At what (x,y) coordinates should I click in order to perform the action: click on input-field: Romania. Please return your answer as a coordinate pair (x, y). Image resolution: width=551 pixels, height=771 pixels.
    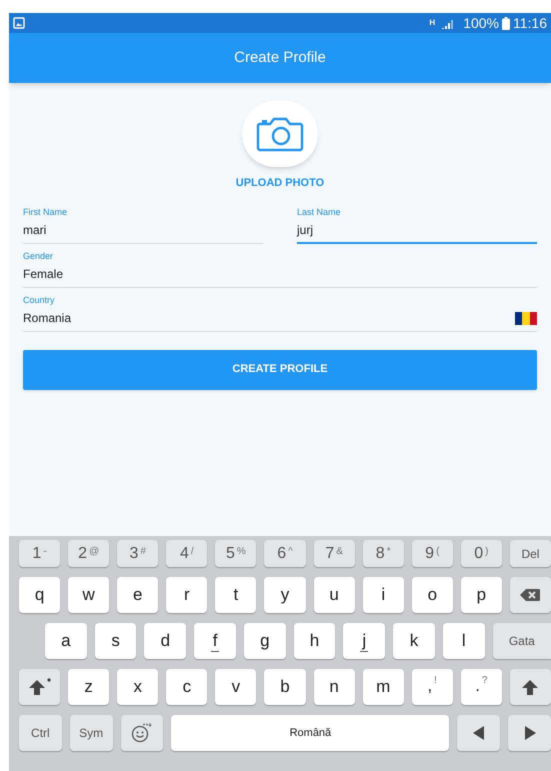
    Looking at the image, I should click on (280, 319).